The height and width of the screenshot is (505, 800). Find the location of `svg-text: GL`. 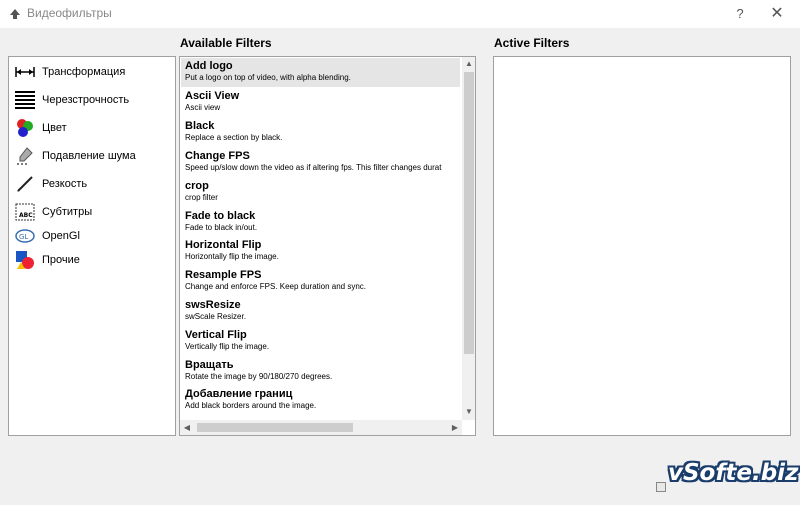

svg-text: GL is located at coordinates (23, 237).